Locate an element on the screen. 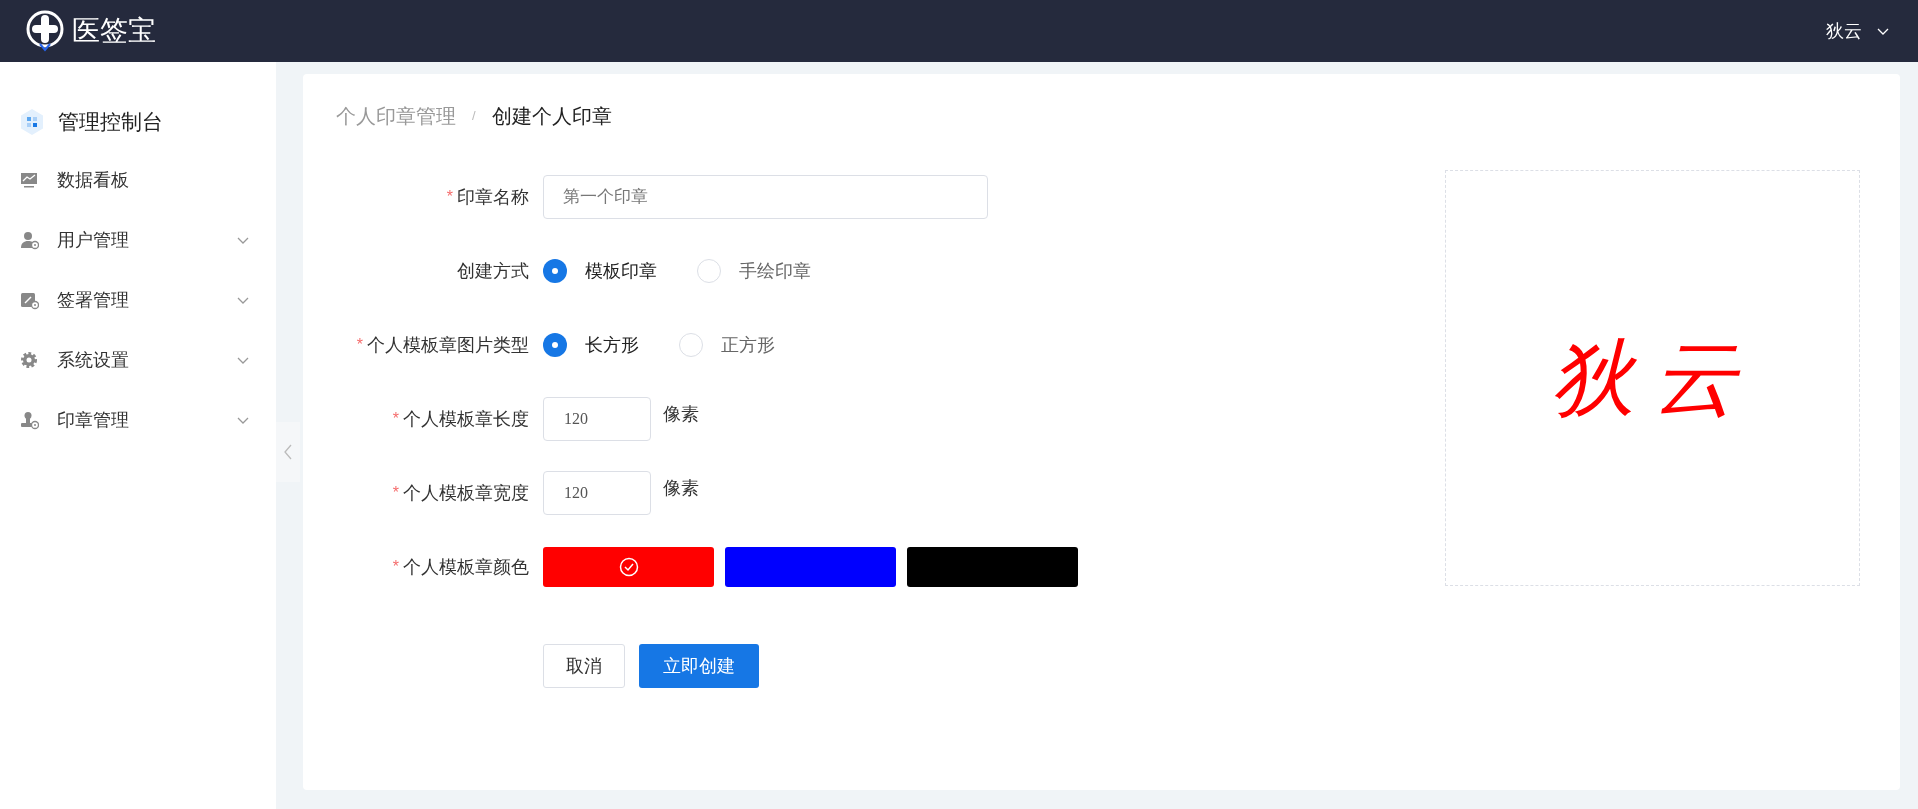  field-label: 个人模板章宽度 is located at coordinates (466, 493).